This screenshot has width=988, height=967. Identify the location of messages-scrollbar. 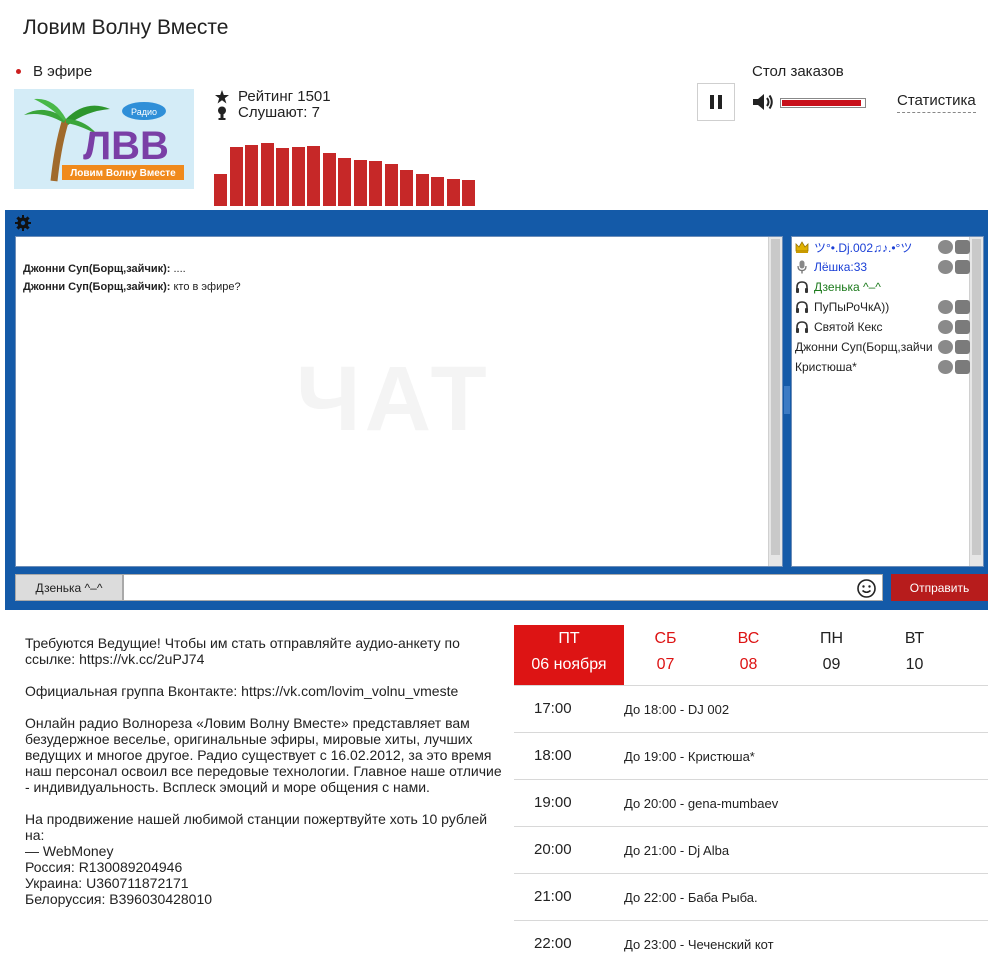
(775, 401).